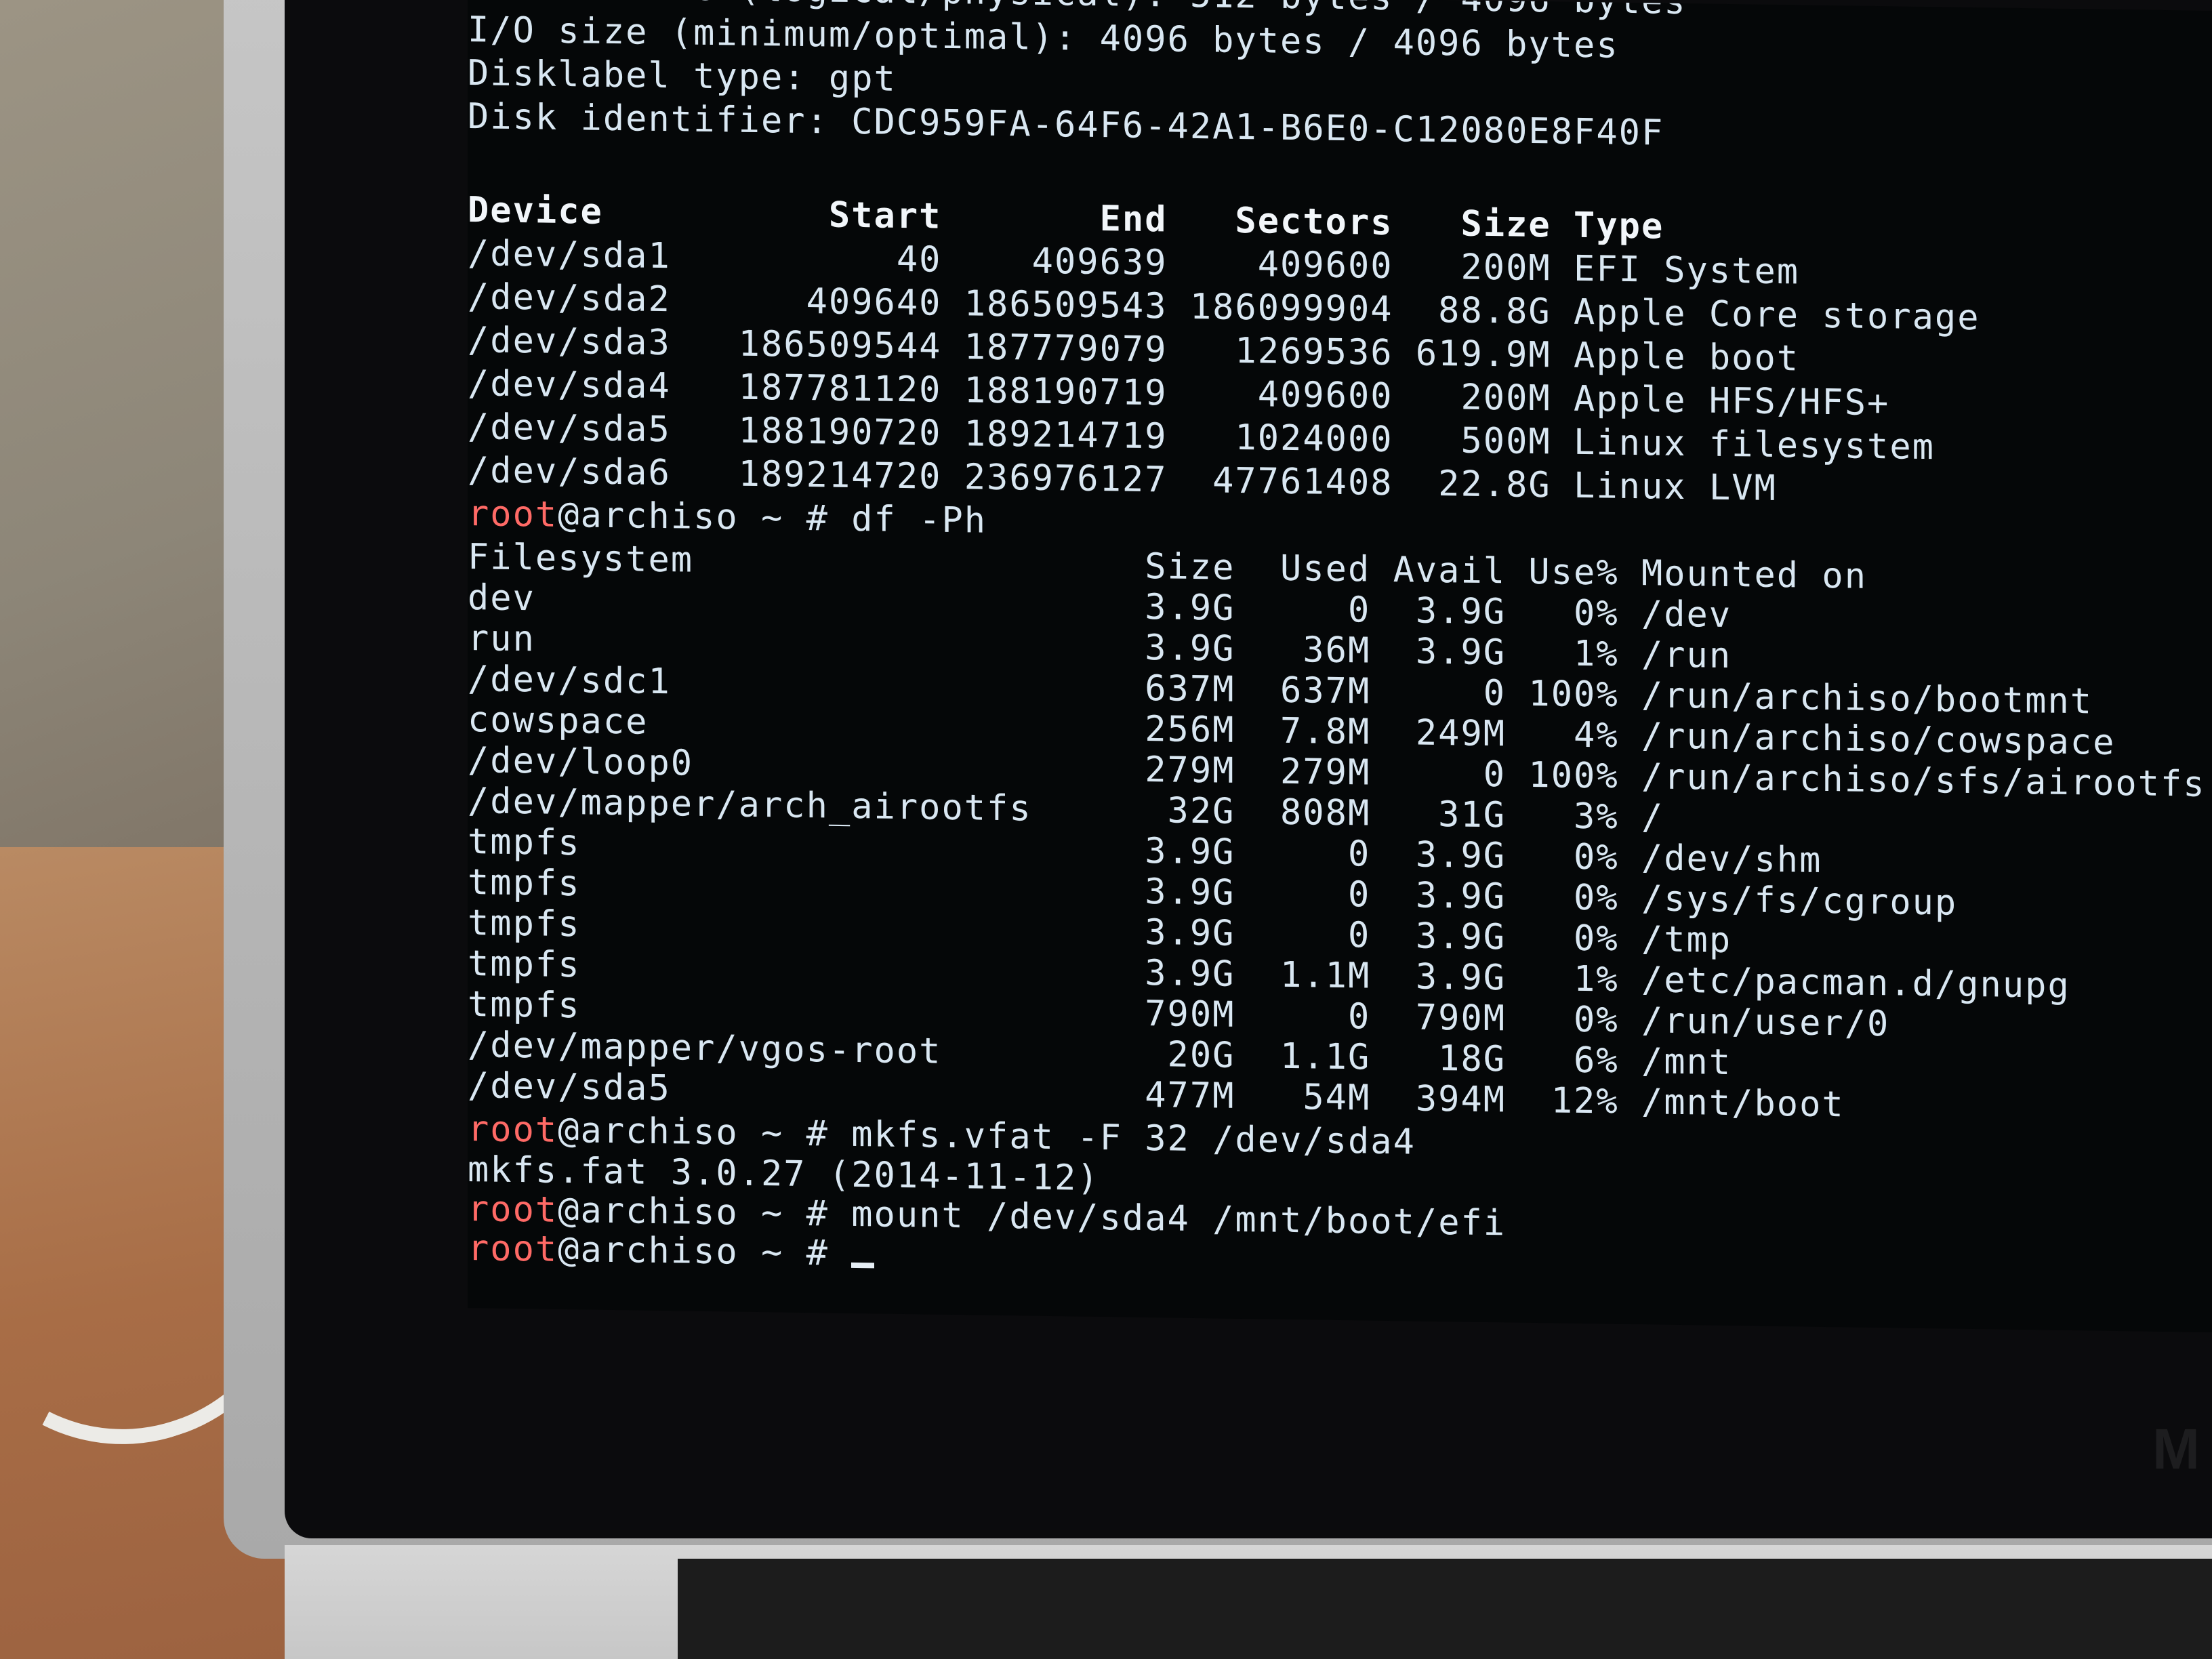 This screenshot has height=1659, width=2212. What do you see at coordinates (1445, 1609) in the screenshot?
I see `keyboard-slot` at bounding box center [1445, 1609].